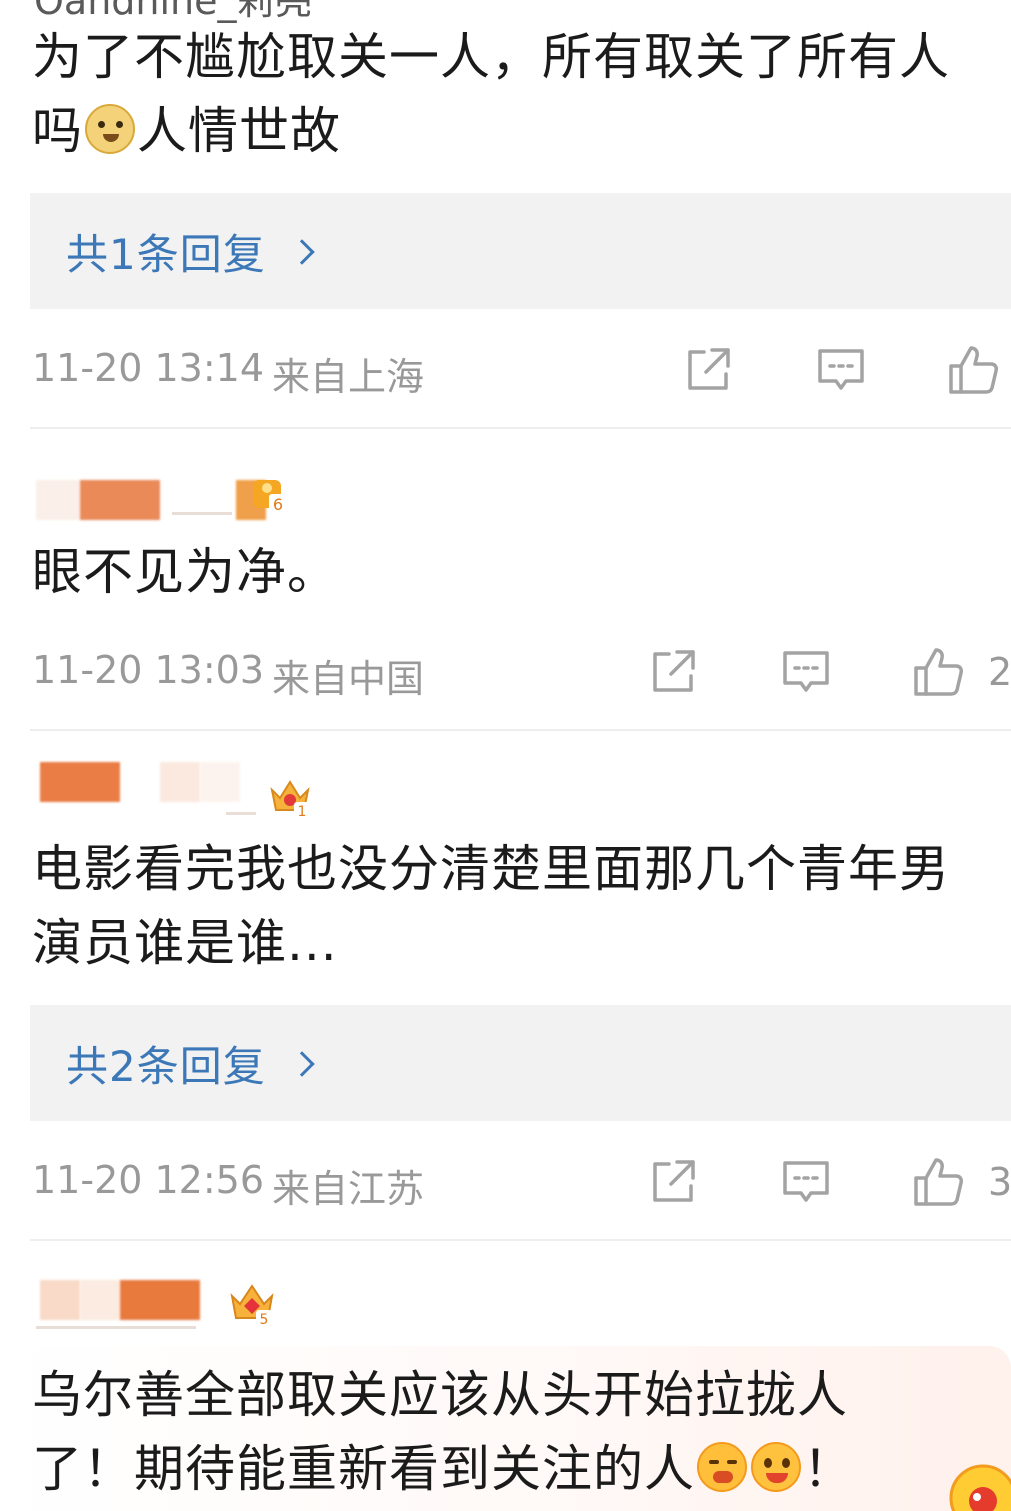  What do you see at coordinates (508, 131) in the screenshot?
I see `comment-text-line: 吗人情世故` at bounding box center [508, 131].